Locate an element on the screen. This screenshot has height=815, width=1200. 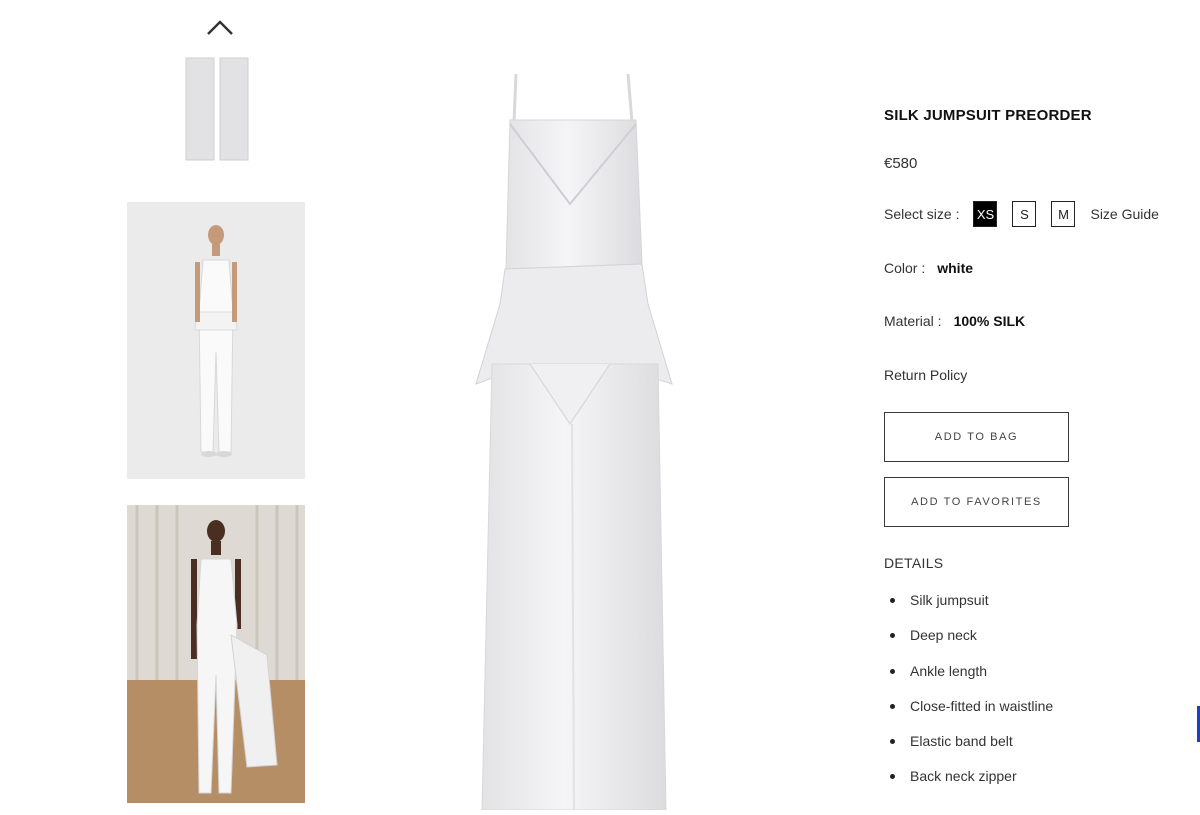
thumbnail-runway is located at coordinates (216, 654).